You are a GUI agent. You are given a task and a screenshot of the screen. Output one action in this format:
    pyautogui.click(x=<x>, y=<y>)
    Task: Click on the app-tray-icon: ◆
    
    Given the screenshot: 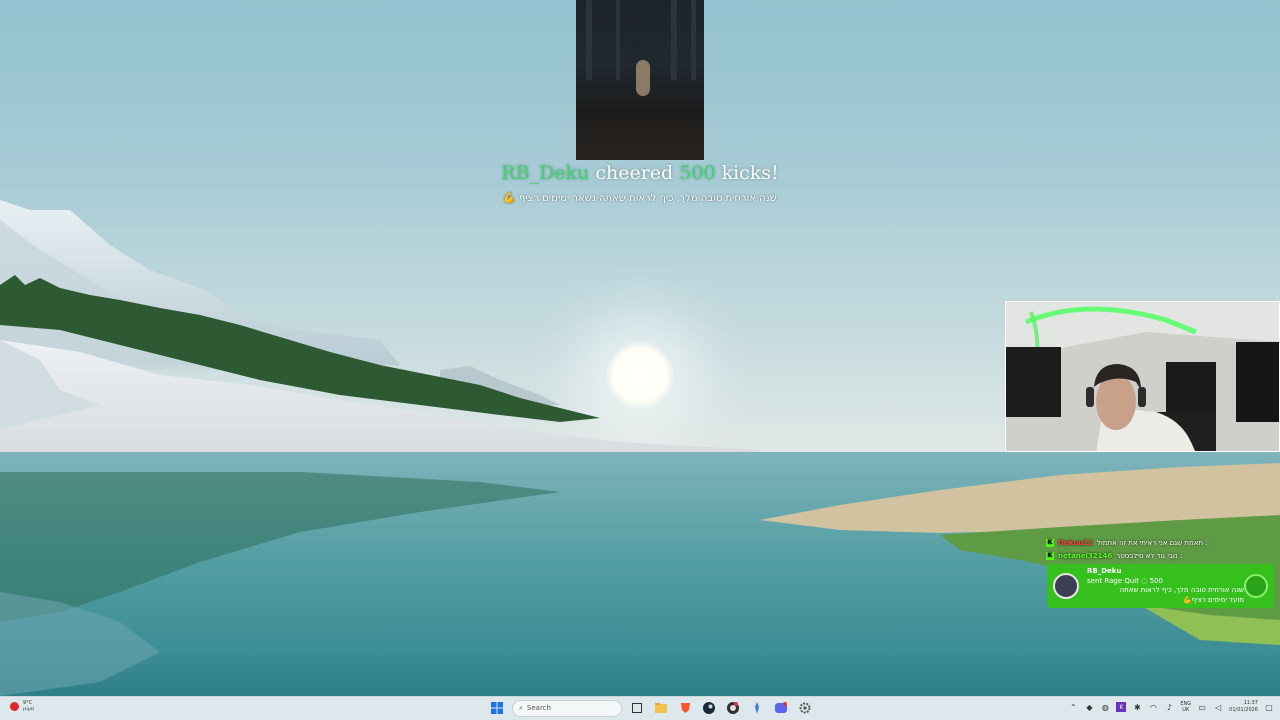 What is the action you would take?
    pyautogui.click(x=1089, y=707)
    